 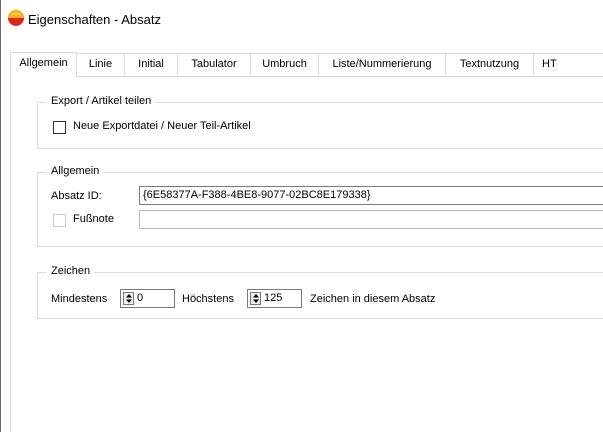 I want to click on min-chars-label: Mindestens, so click(x=79, y=299).